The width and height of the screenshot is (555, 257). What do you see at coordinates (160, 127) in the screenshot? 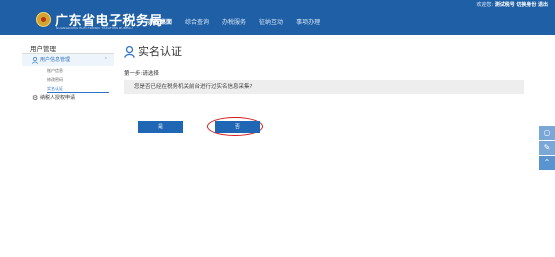
I see `yes-button: 是` at bounding box center [160, 127].